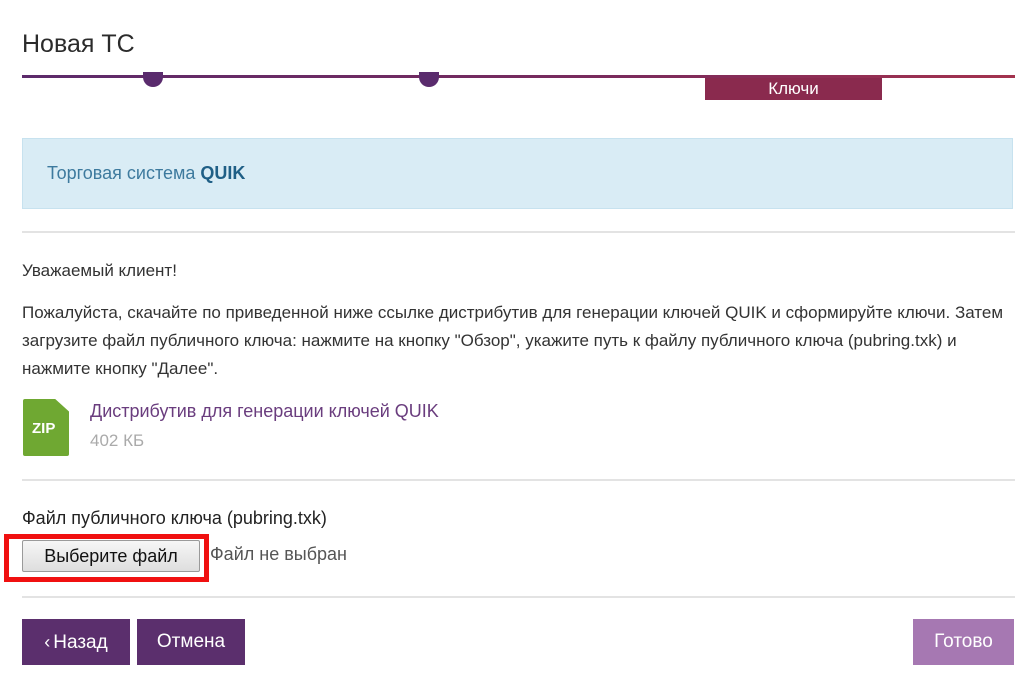 The image size is (1023, 676). What do you see at coordinates (174, 518) in the screenshot?
I see `public-key-field-label: Файл публичного ключа (pubring.txk)` at bounding box center [174, 518].